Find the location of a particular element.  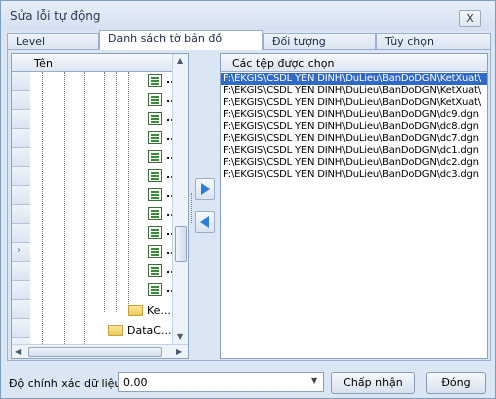

accept-button: Chấp nhận is located at coordinates (373, 383).